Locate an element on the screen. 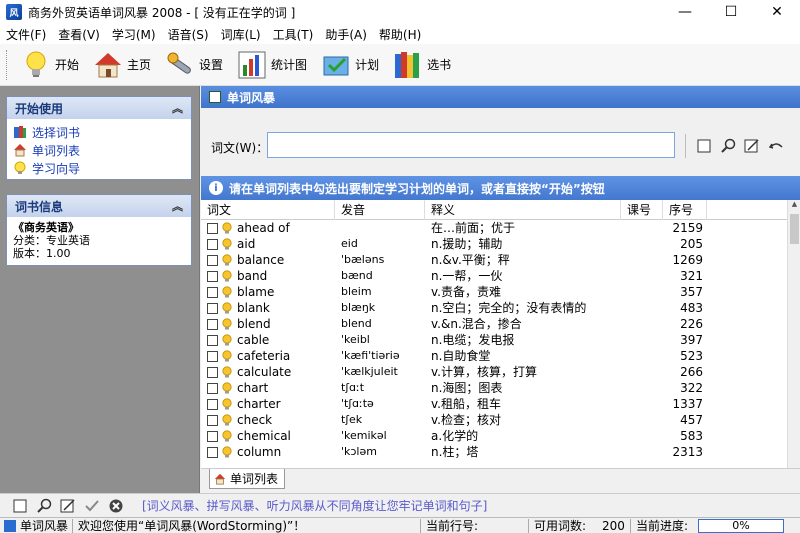 The image size is (800, 533). close-button: ✕ is located at coordinates (777, 12).